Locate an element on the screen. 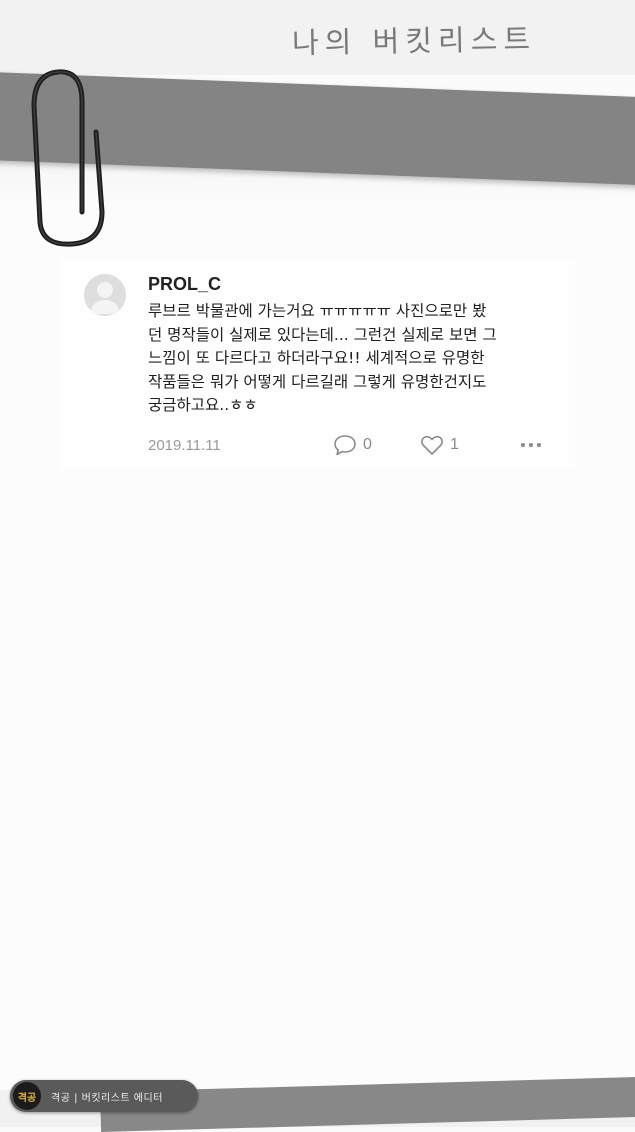  footer-badge: 격공 격공 | 버킷리스트 에디터 is located at coordinates (104, 1096).